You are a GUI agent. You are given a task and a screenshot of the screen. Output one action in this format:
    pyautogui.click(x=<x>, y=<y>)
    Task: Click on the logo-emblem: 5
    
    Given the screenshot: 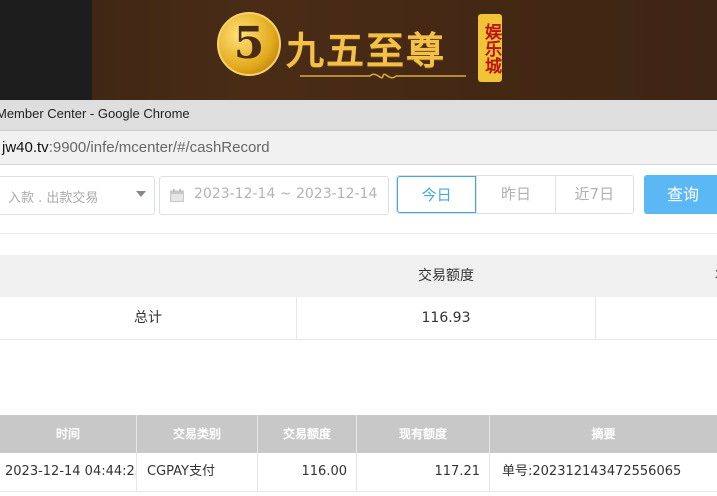 What is the action you would take?
    pyautogui.click(x=249, y=44)
    